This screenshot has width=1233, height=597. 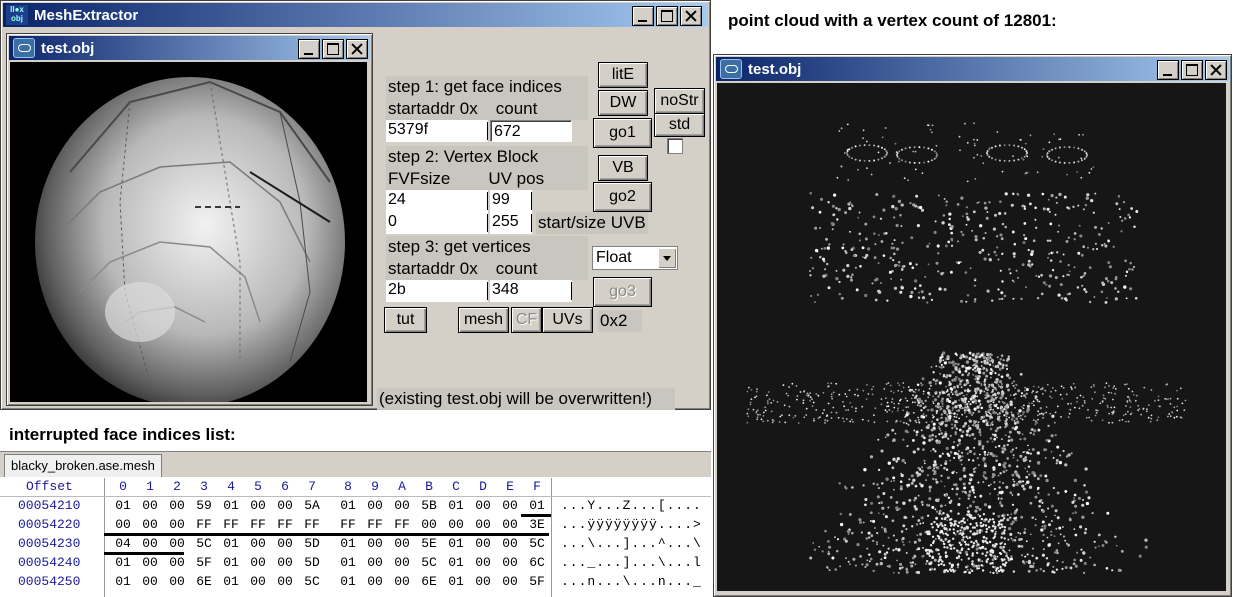 What do you see at coordinates (537, 524) in the screenshot?
I see `hex-byte: 3E` at bounding box center [537, 524].